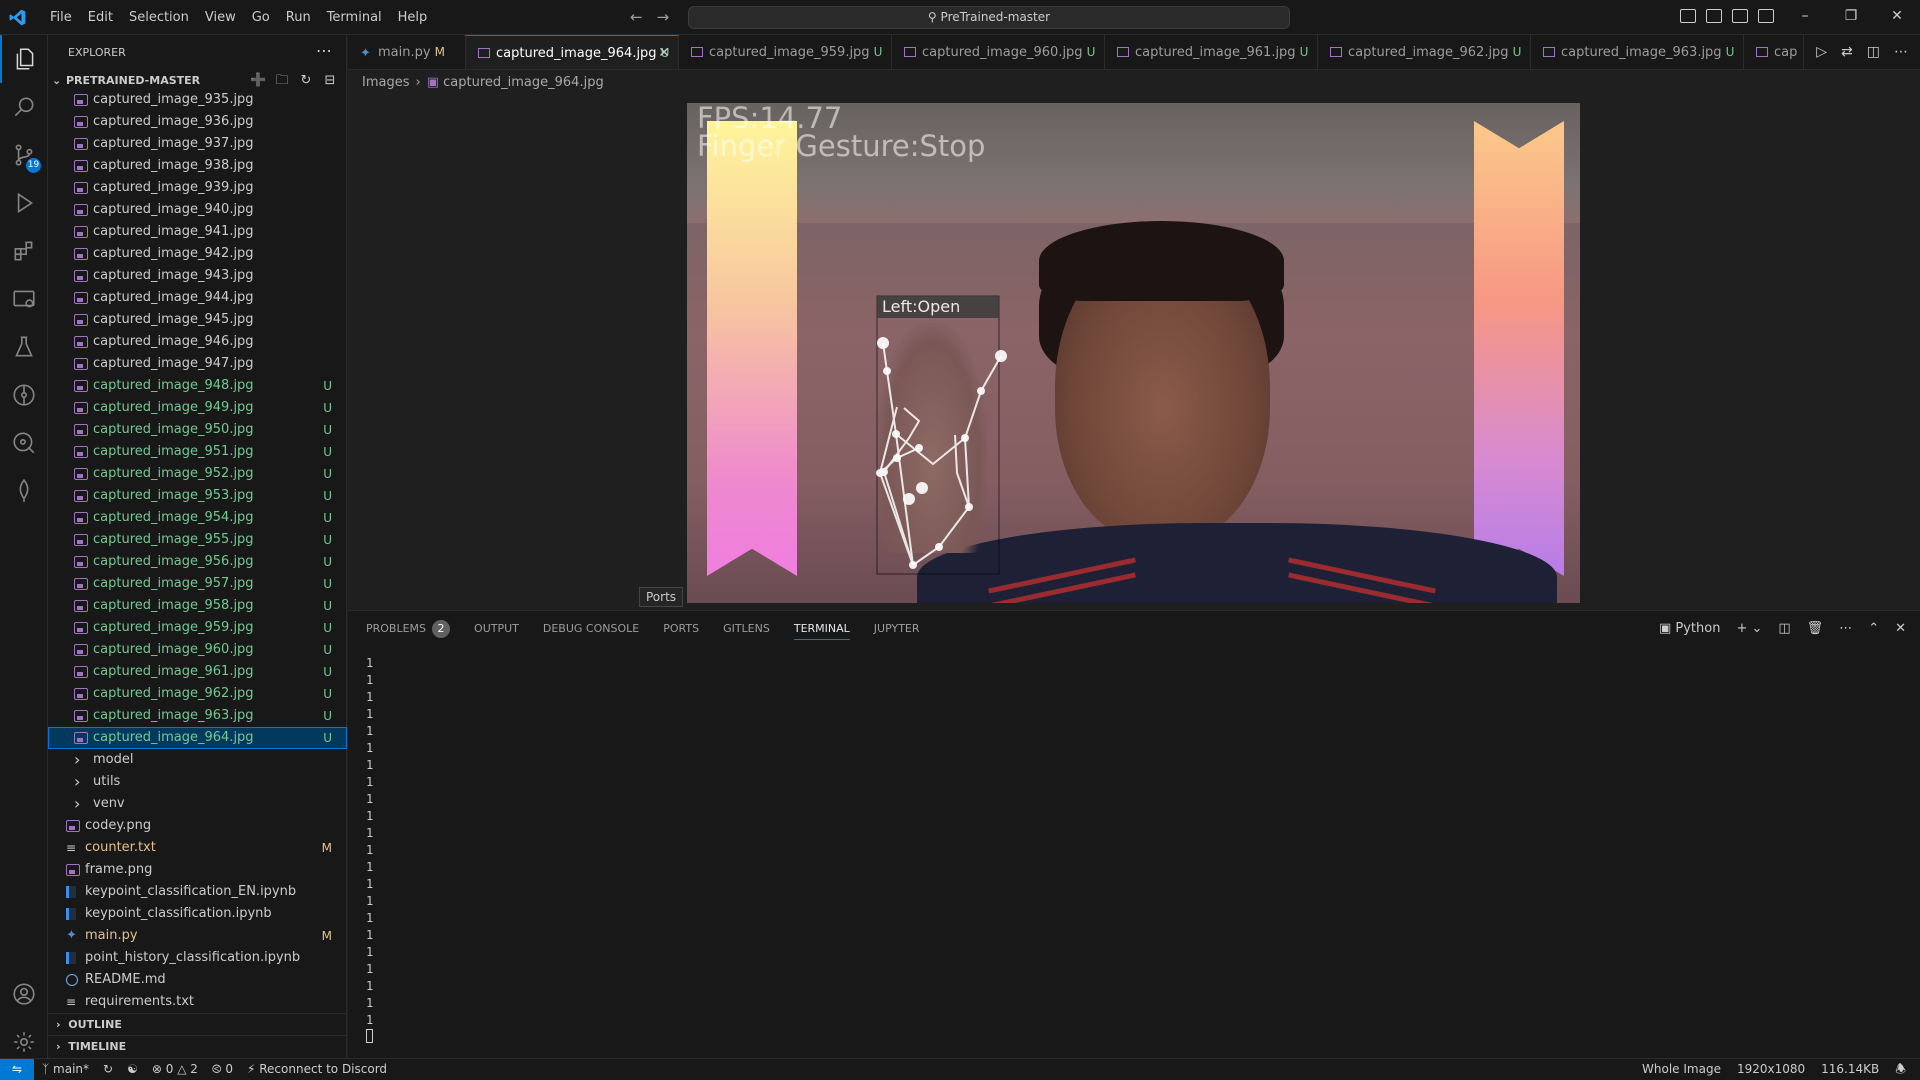 The height and width of the screenshot is (1080, 1920). I want to click on breadcrumb-folder: Images, so click(386, 82).